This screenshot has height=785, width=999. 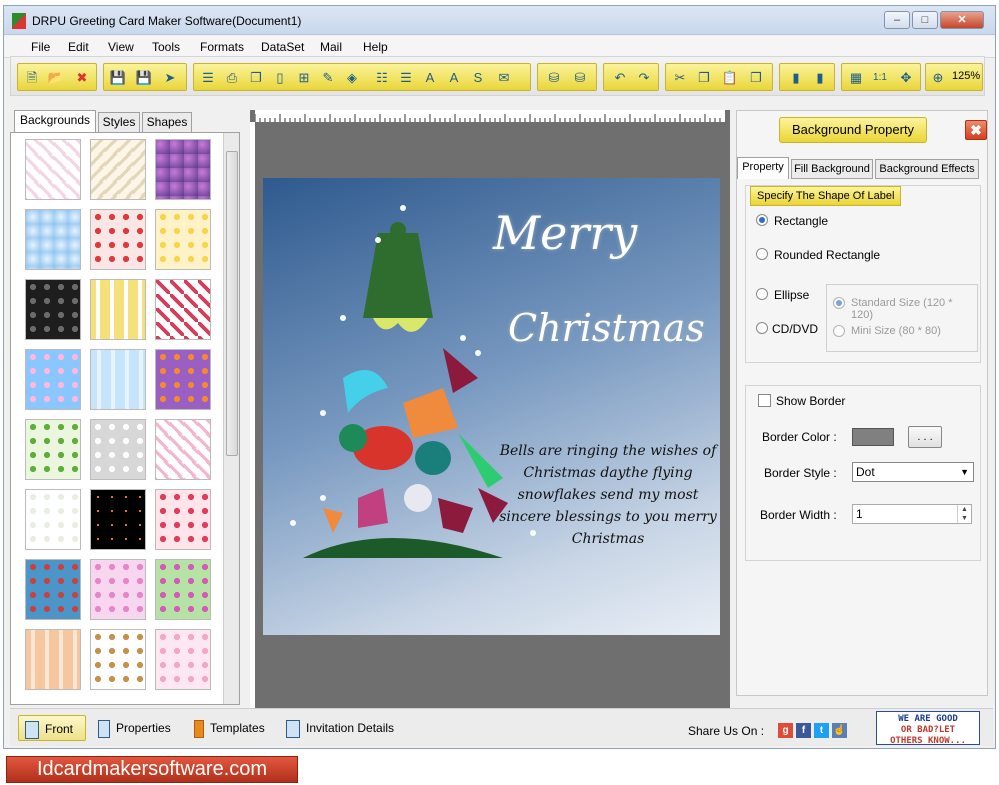 I want to click on duplicate-icon: ❐, so click(x=756, y=78).